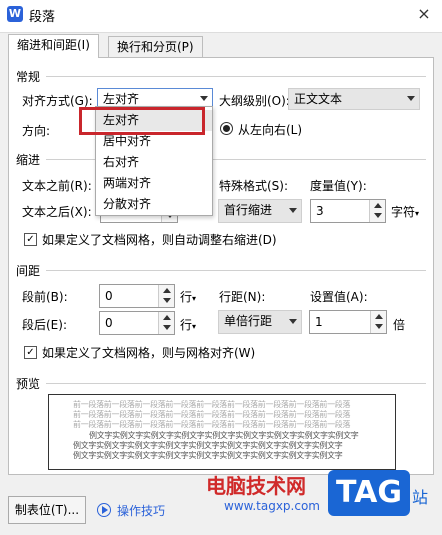 The image size is (442, 535). I want to click on watermark-brand: 电脑技术网, so click(256, 486).